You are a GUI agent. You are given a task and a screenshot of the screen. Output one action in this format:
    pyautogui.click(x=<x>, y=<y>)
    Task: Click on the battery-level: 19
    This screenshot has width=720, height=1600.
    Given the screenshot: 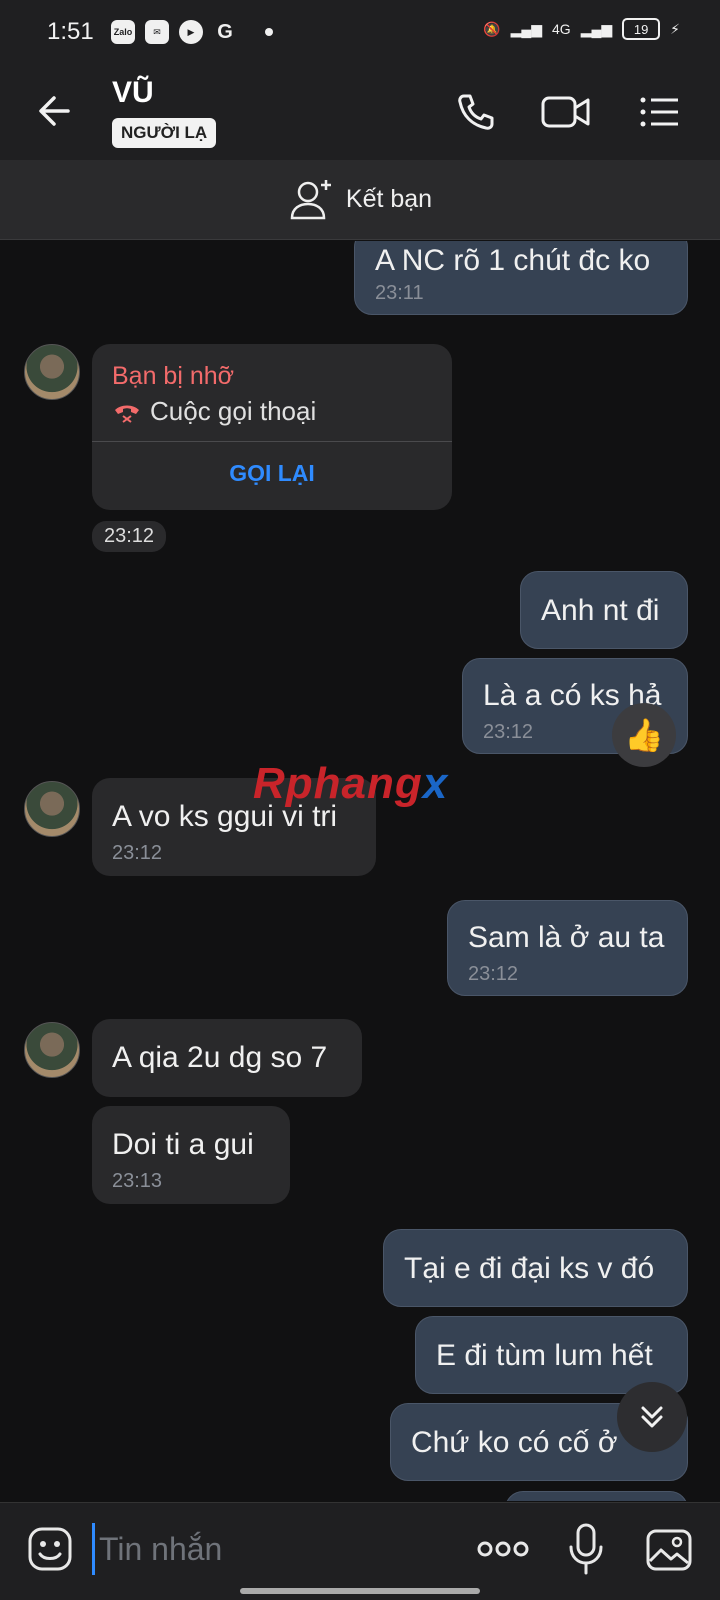 What is the action you would take?
    pyautogui.click(x=641, y=29)
    